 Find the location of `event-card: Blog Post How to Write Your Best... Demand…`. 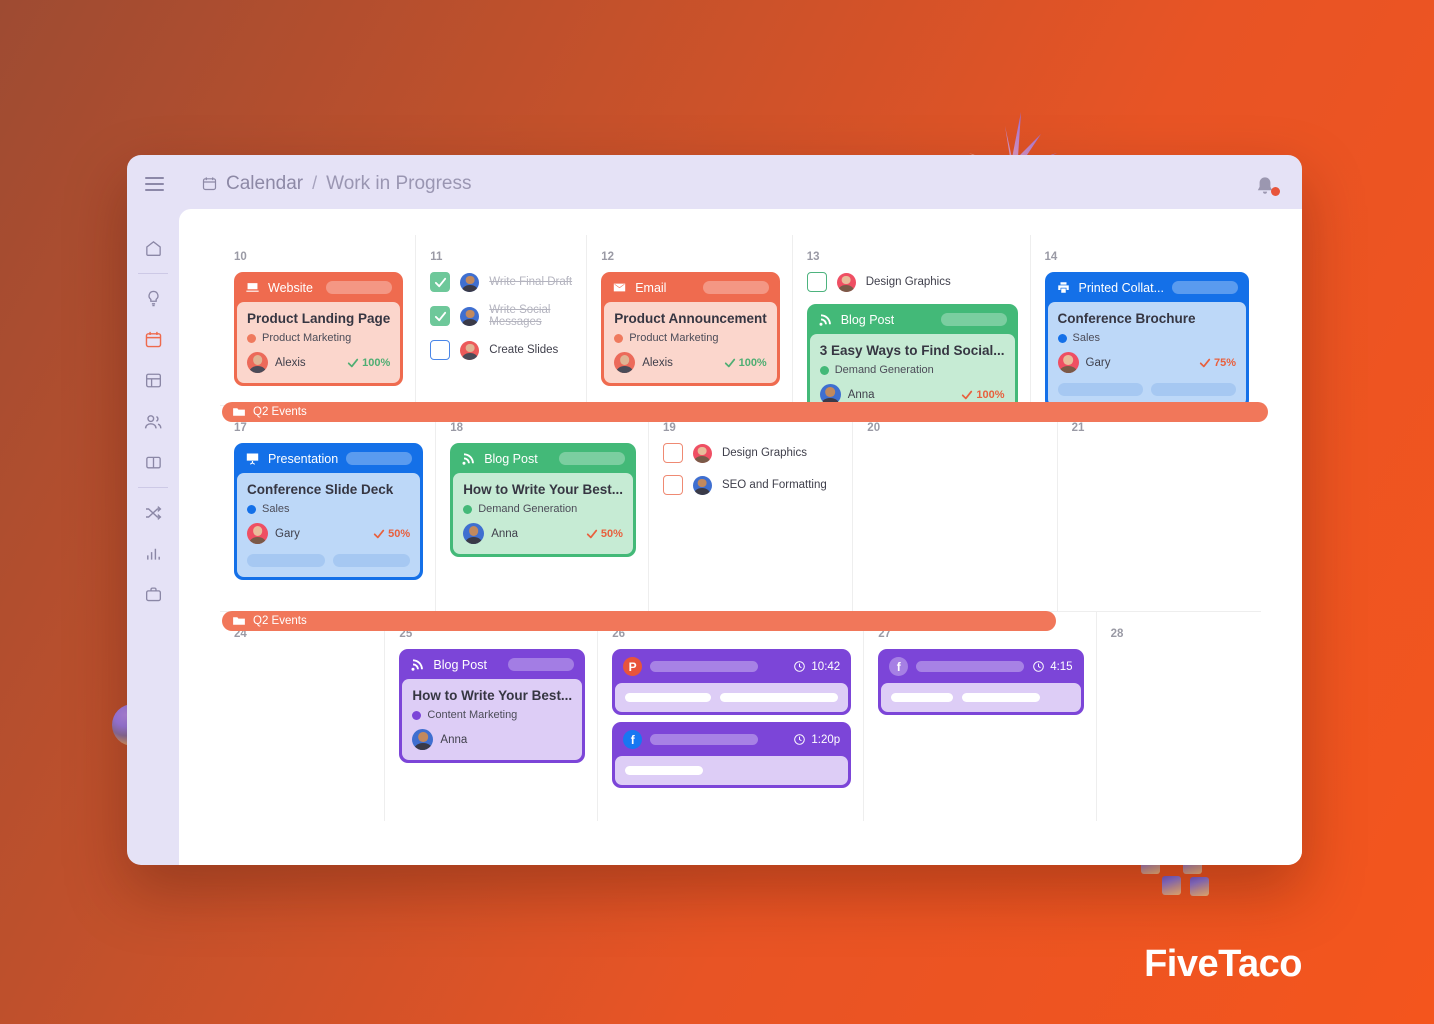

event-card: Blog Post How to Write Your Best... Demand… is located at coordinates (543, 500).